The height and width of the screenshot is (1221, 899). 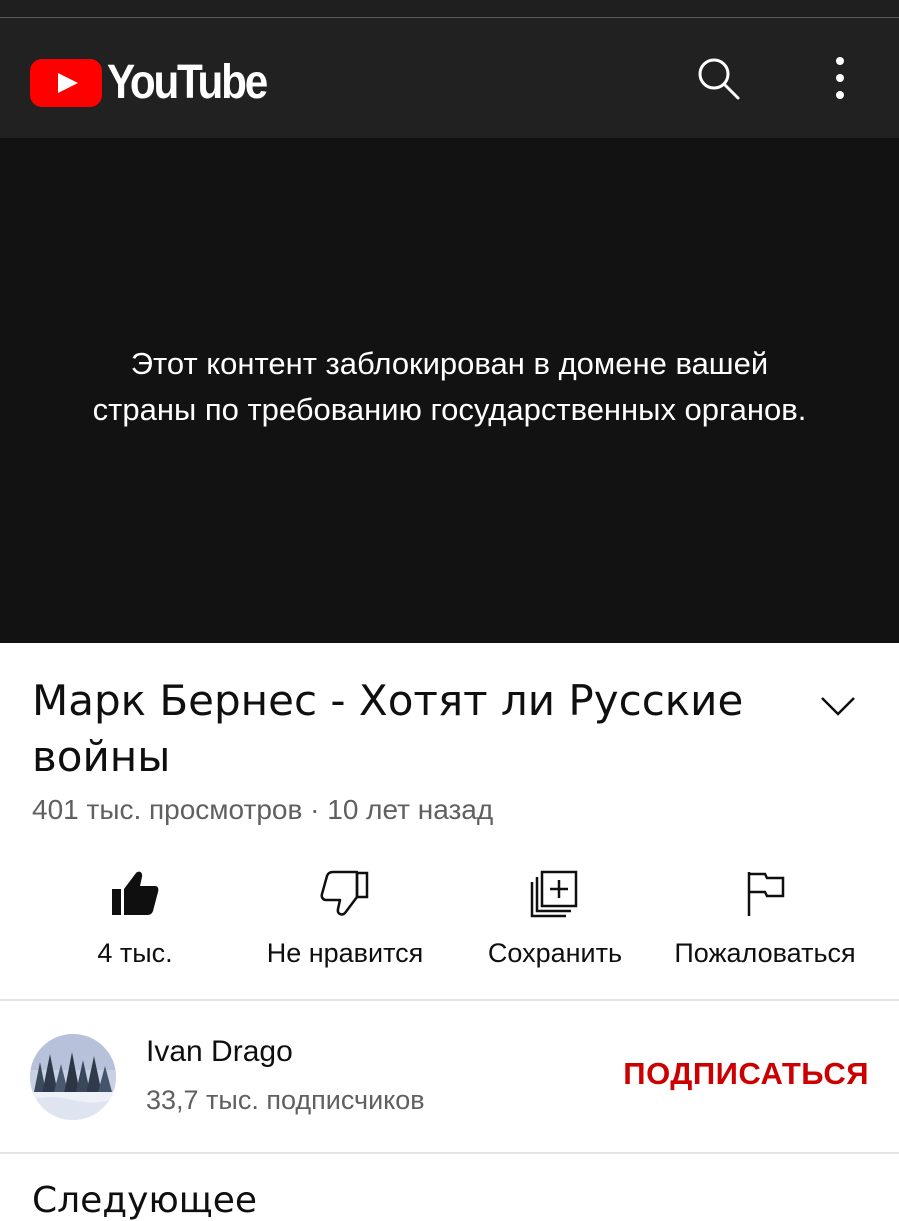 What do you see at coordinates (187, 82) in the screenshot?
I see `logo-text: YouTube` at bounding box center [187, 82].